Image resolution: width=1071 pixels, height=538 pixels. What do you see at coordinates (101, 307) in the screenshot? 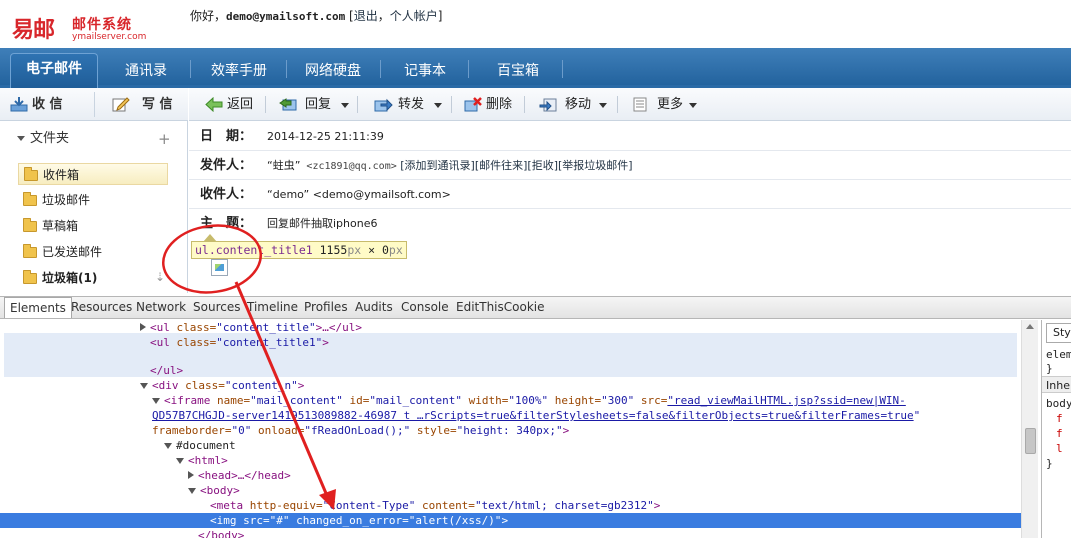
I see `tab-resources: Resources` at bounding box center [101, 307].